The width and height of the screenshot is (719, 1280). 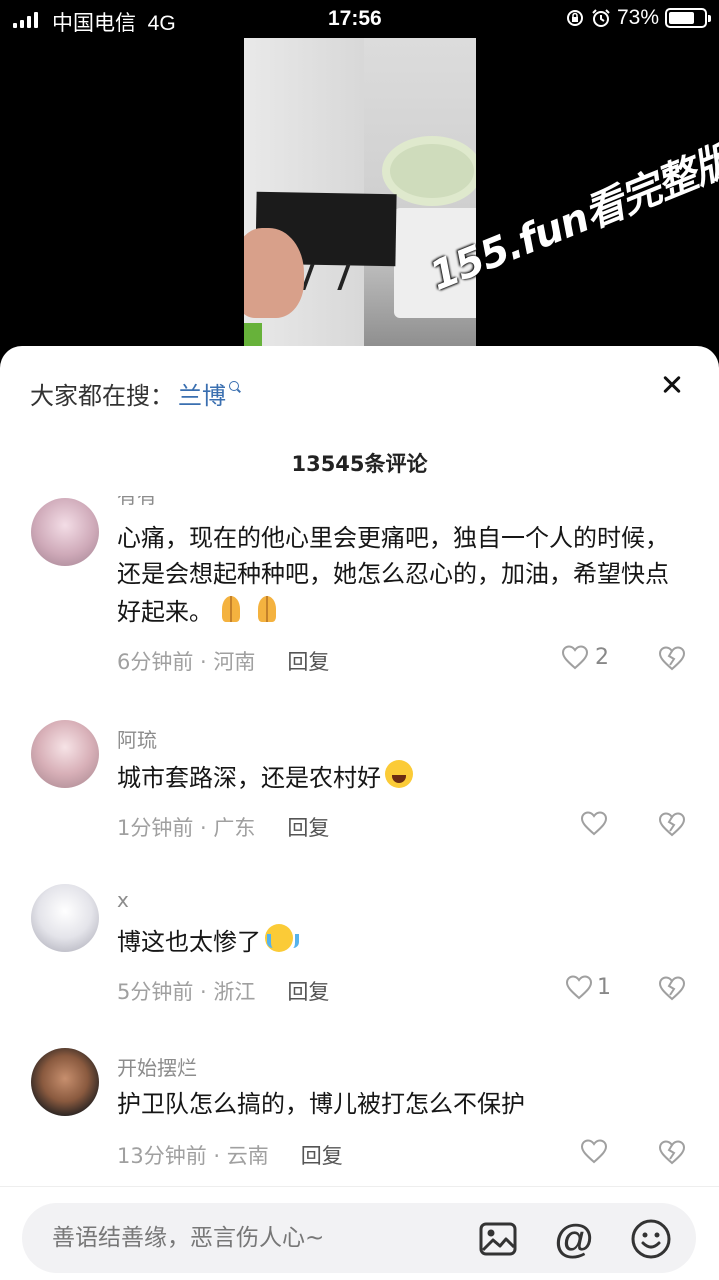 I want to click on trending-prefix: 大家都在搜：, so click(x=102, y=396).